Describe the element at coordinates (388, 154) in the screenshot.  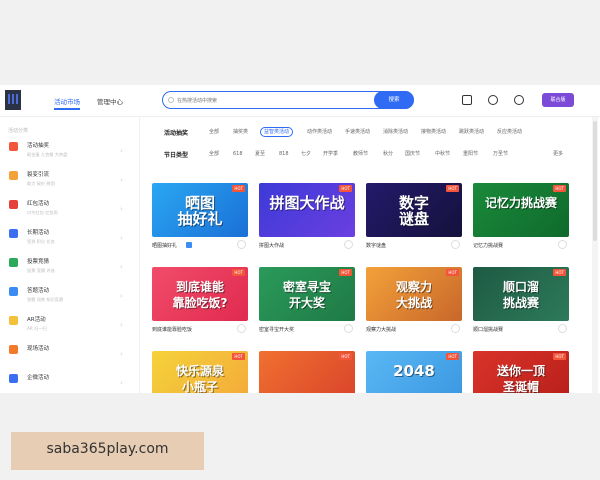
I see `filter-chip: 秋分` at that location.